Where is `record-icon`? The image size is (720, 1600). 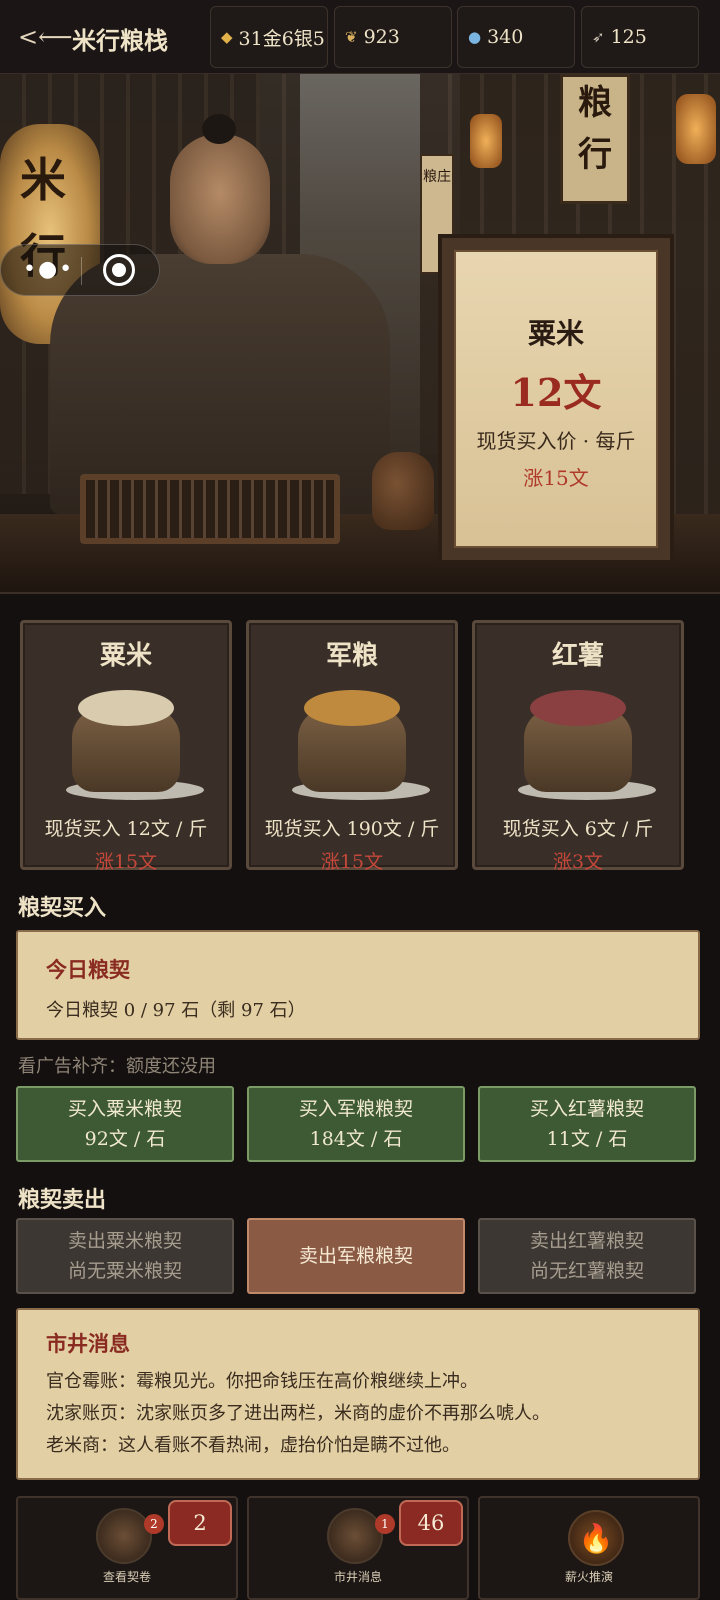 record-icon is located at coordinates (119, 270).